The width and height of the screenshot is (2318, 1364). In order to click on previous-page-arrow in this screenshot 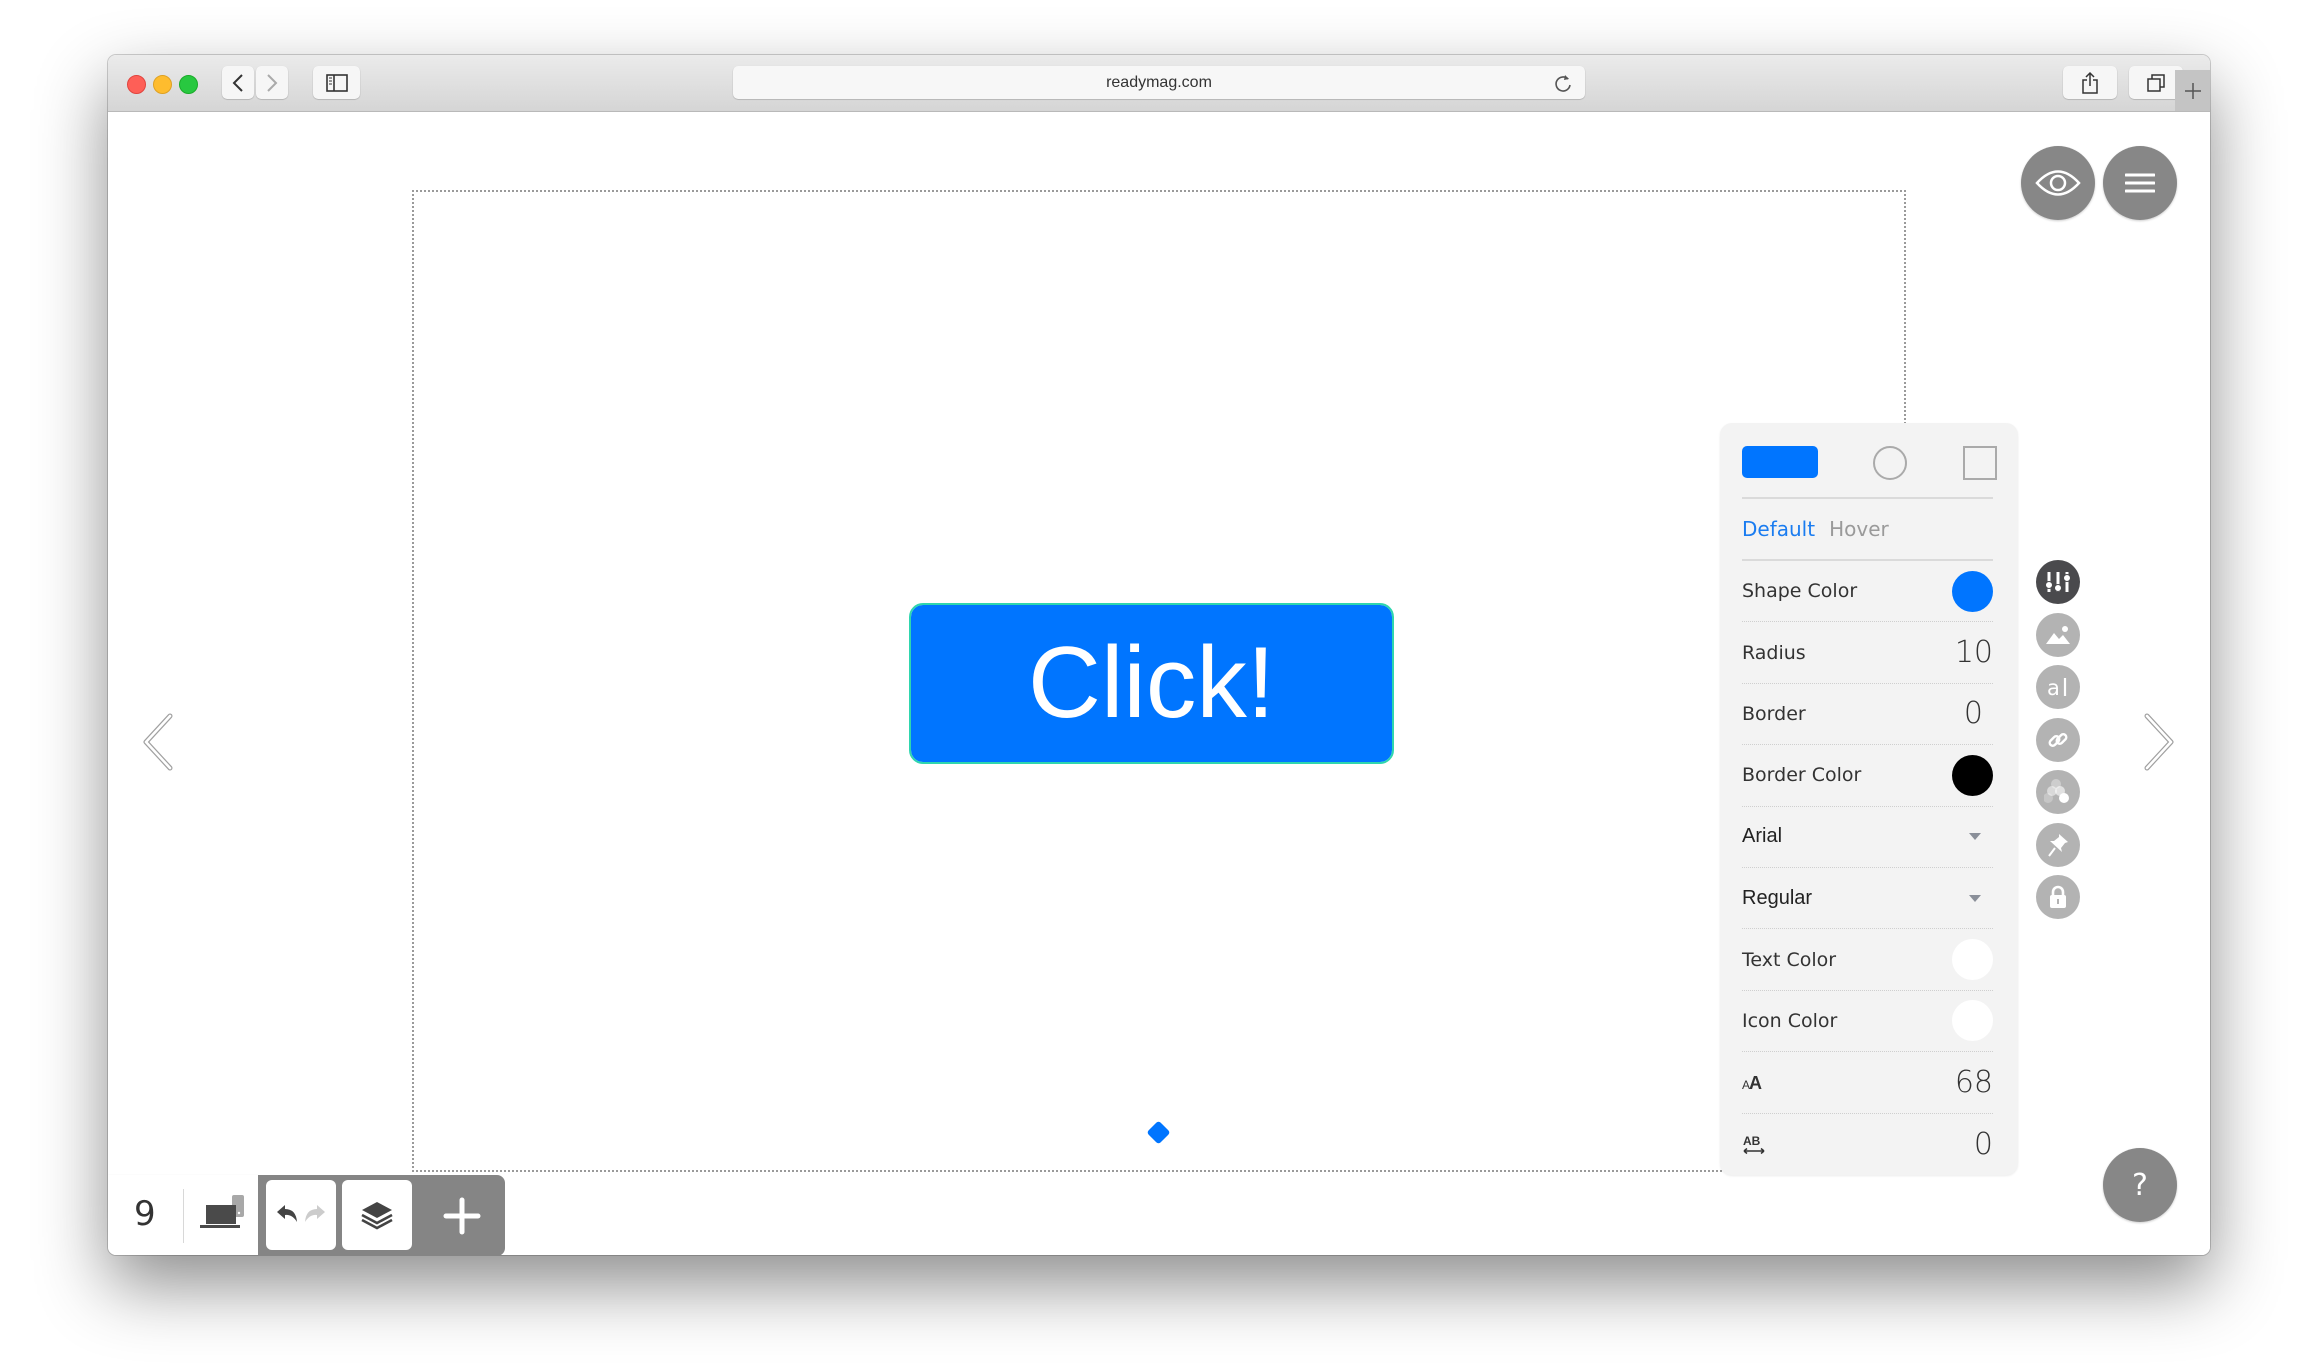, I will do `click(158, 742)`.